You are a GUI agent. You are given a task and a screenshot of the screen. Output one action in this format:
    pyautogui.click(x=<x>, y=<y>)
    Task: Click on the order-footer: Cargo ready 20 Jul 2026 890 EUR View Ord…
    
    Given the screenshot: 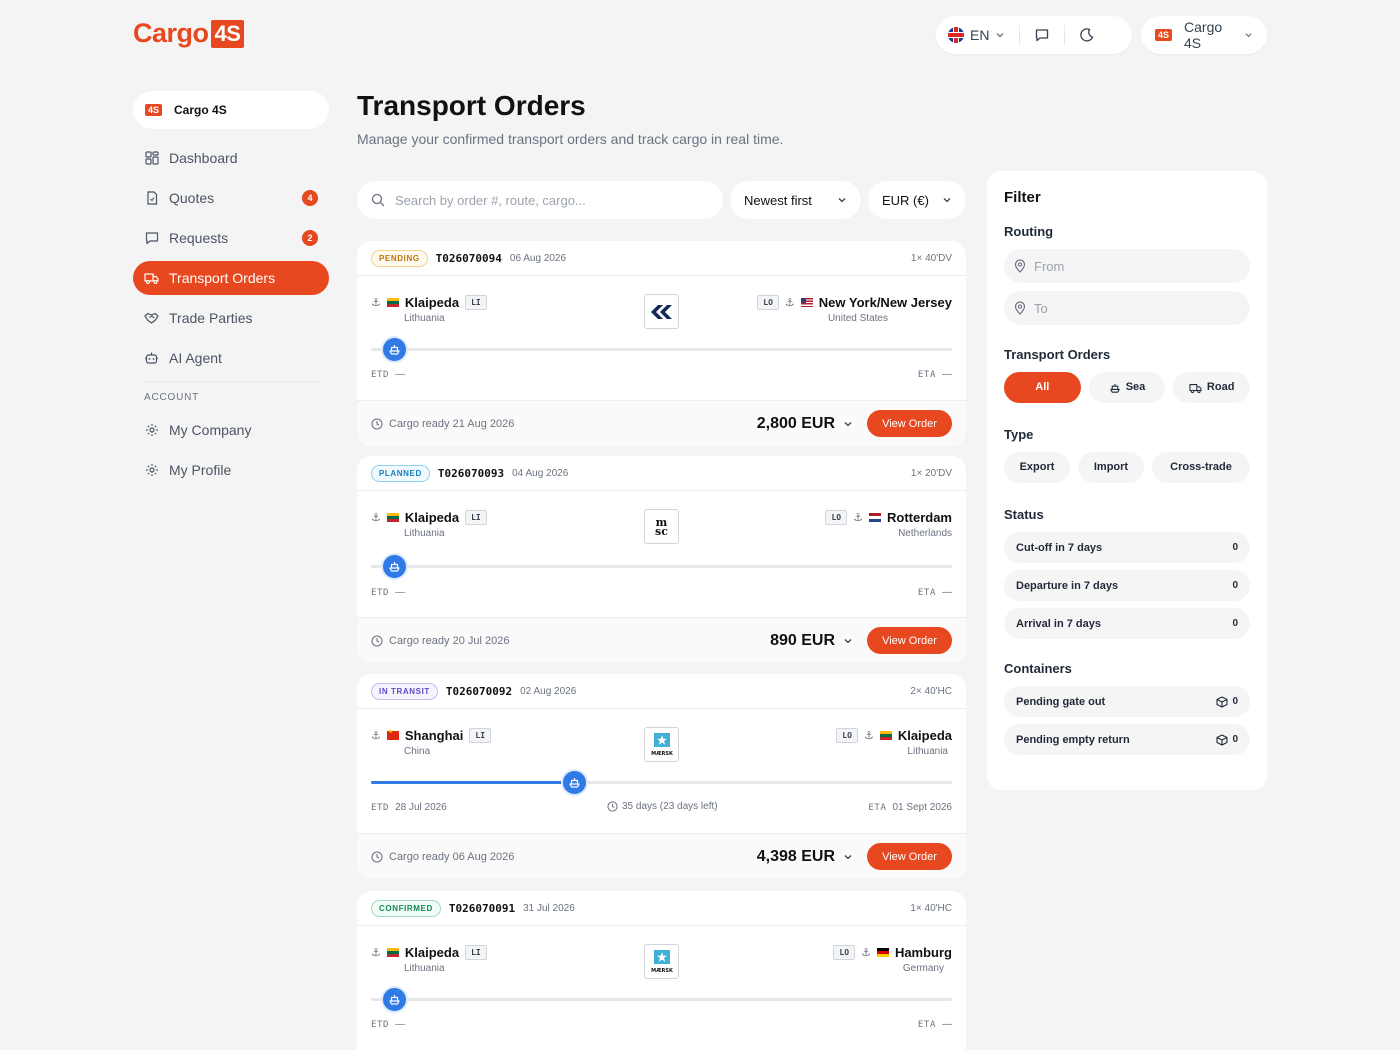 What is the action you would take?
    pyautogui.click(x=661, y=640)
    